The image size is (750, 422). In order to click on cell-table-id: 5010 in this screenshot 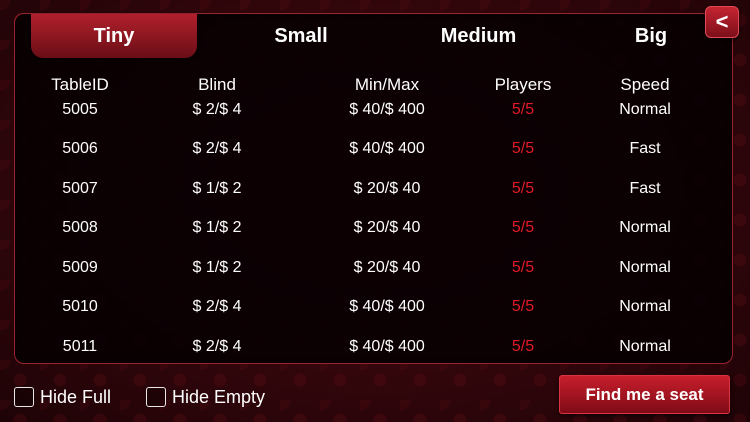, I will do `click(80, 306)`.